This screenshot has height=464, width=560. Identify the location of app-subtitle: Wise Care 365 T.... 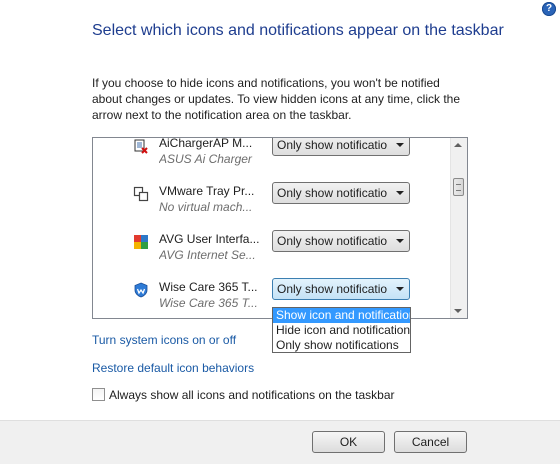
(208, 303).